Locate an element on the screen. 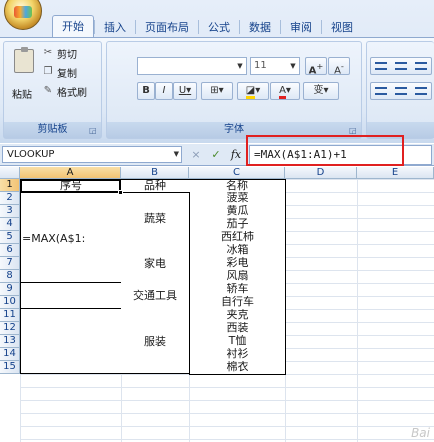 The image size is (434, 442). name-cell: 茄子 is located at coordinates (237, 225).